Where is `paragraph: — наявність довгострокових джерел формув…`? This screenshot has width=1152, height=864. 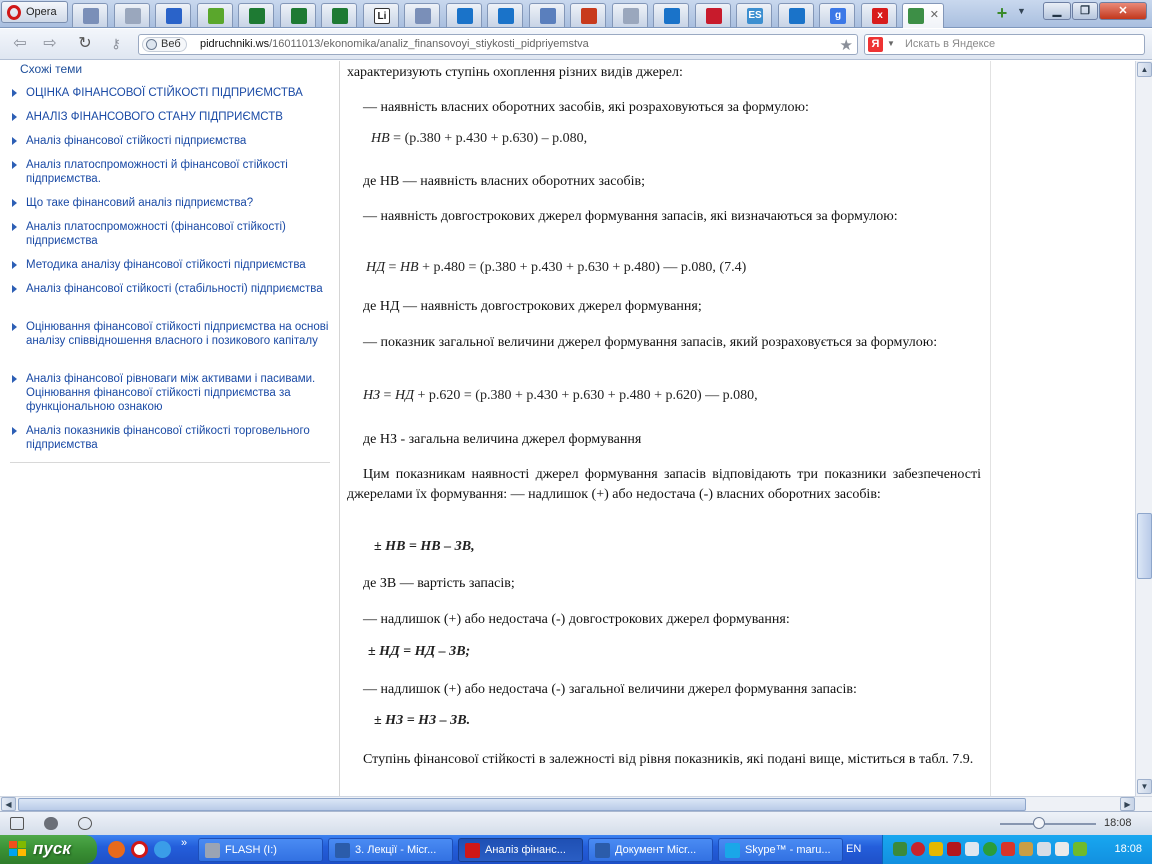 paragraph: — наявність довгострокових джерел формув… is located at coordinates (630, 216).